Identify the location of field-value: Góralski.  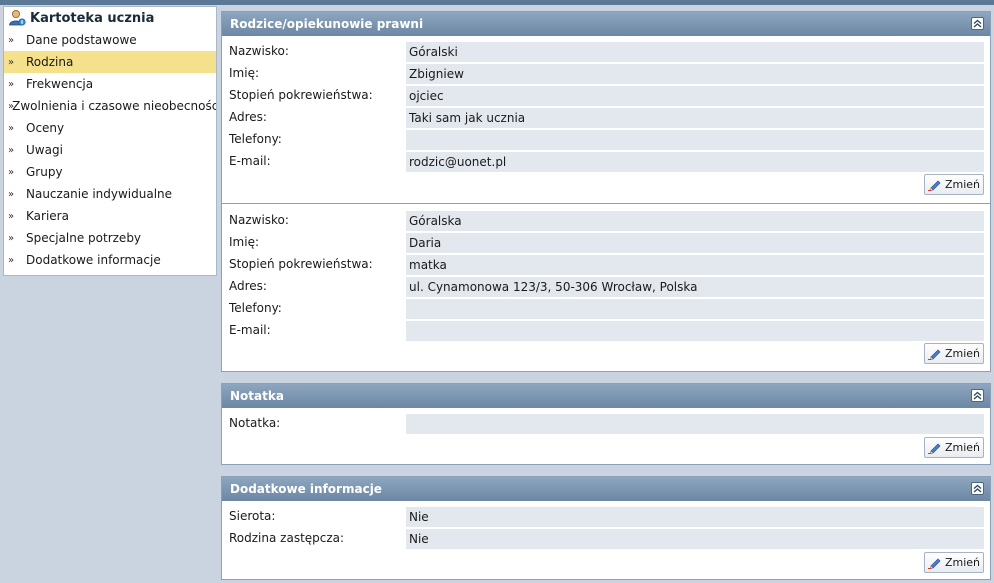
(695, 52).